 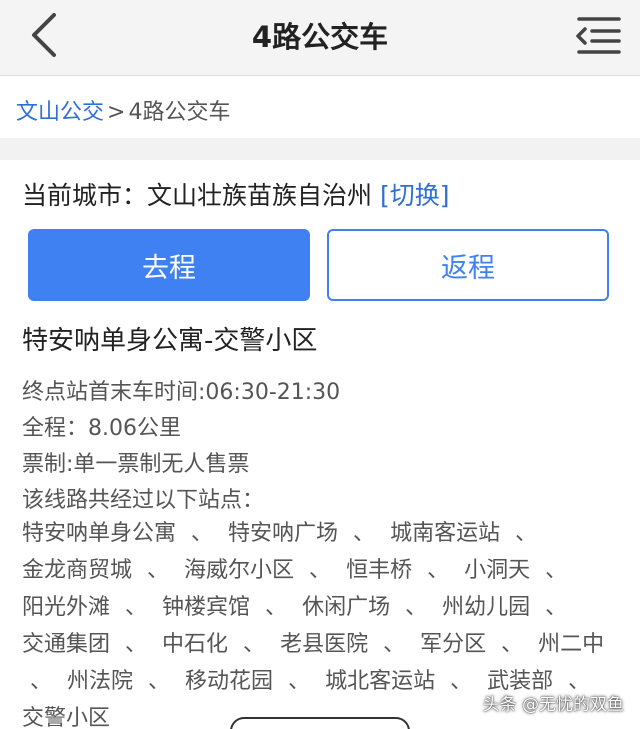 I want to click on current-city-name: 文山壮族苗族自治州, so click(x=260, y=195).